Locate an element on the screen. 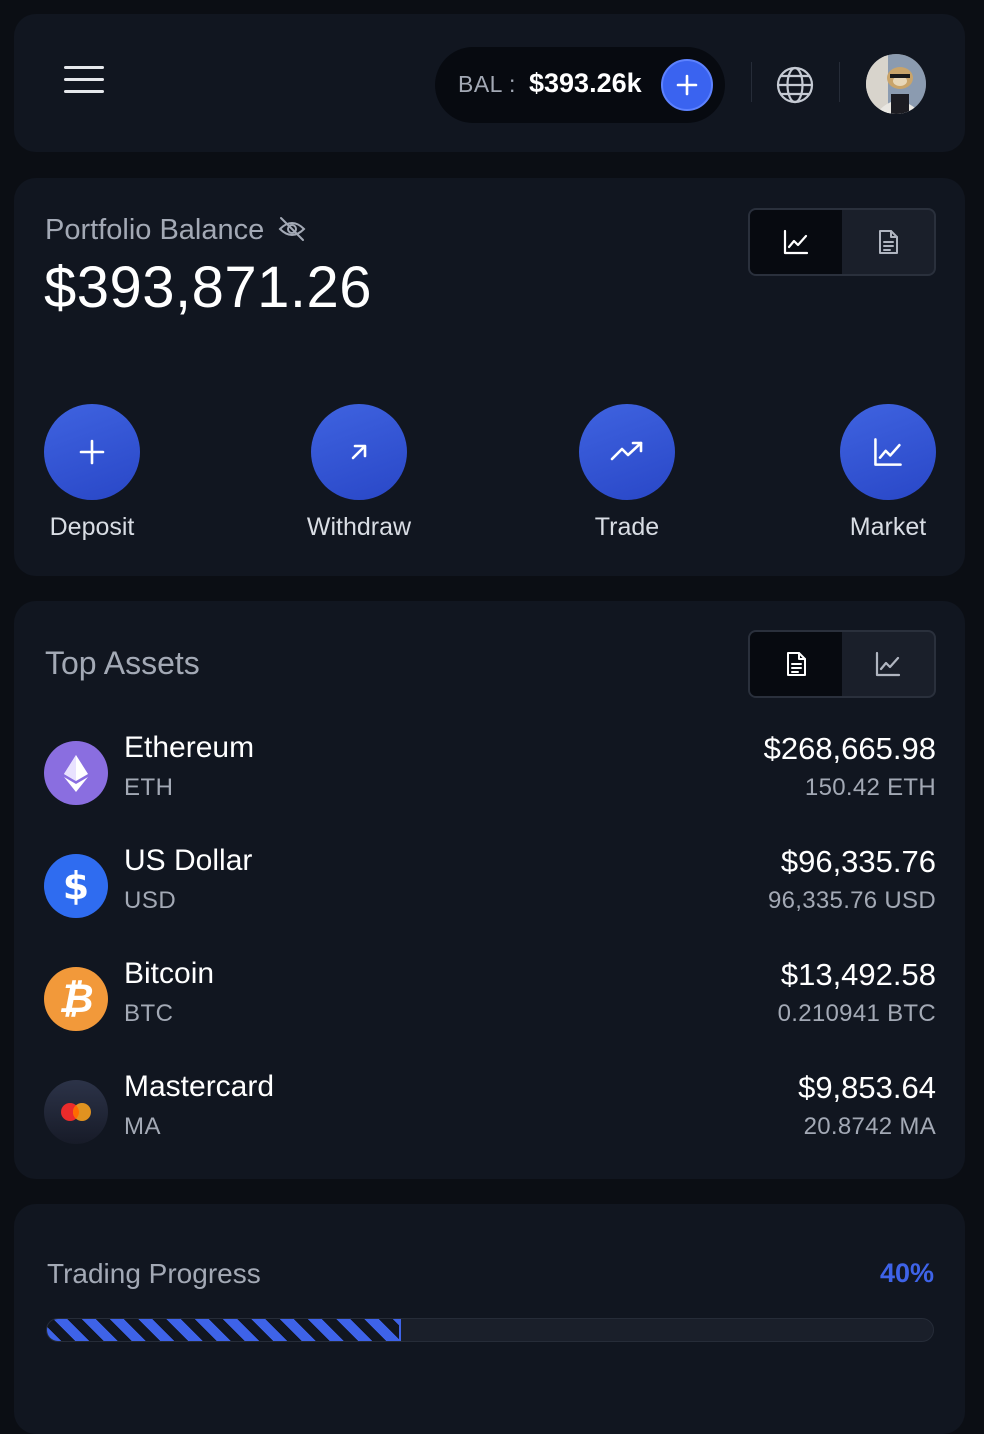  assets-view-toggle is located at coordinates (842, 664).